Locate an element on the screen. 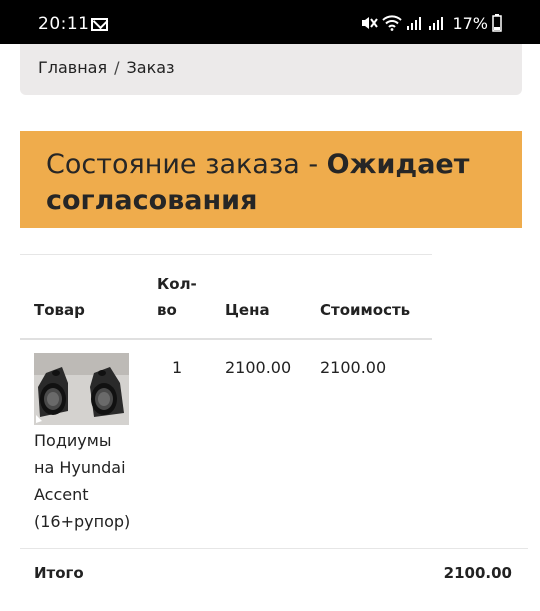 The height and width of the screenshot is (611, 540). column-header-qty-line2: во is located at coordinates (167, 310).